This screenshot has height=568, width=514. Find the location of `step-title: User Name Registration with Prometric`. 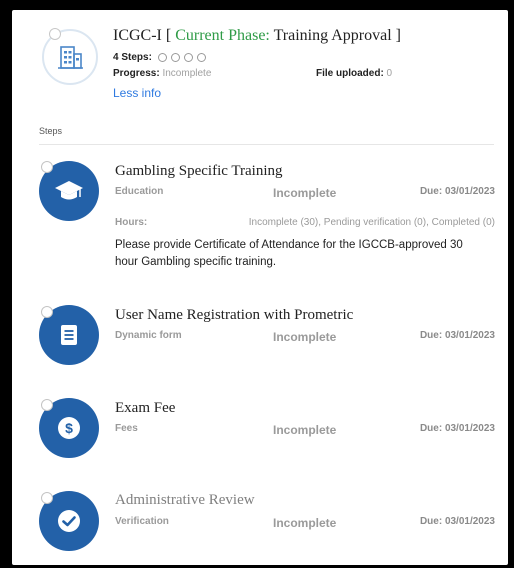

step-title: User Name Registration with Prometric is located at coordinates (234, 315).